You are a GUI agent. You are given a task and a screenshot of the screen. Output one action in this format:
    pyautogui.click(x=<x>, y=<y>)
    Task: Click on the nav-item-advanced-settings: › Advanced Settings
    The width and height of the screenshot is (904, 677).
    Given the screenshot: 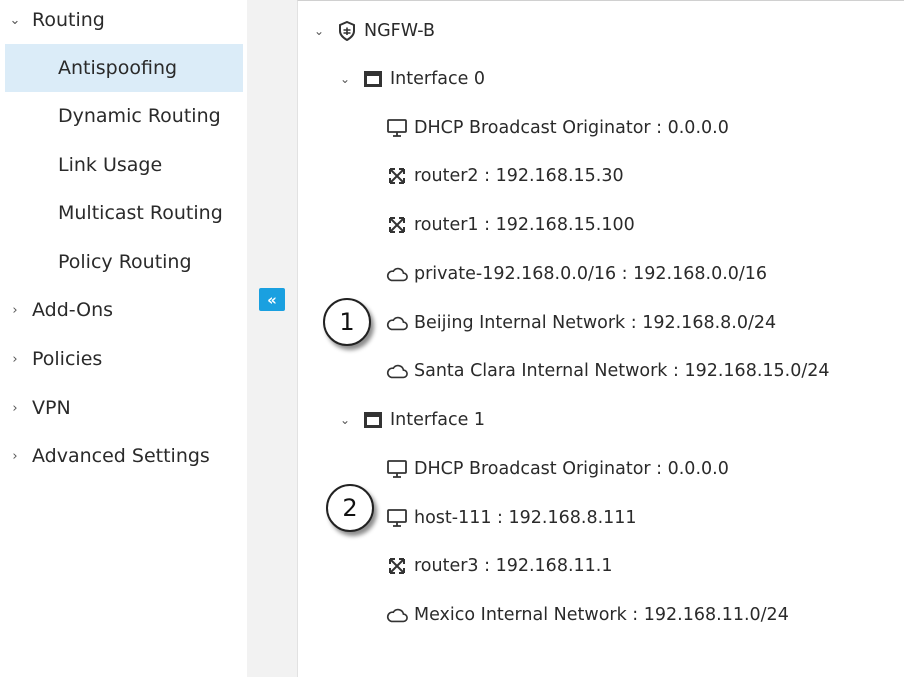 What is the action you would take?
    pyautogui.click(x=123, y=456)
    